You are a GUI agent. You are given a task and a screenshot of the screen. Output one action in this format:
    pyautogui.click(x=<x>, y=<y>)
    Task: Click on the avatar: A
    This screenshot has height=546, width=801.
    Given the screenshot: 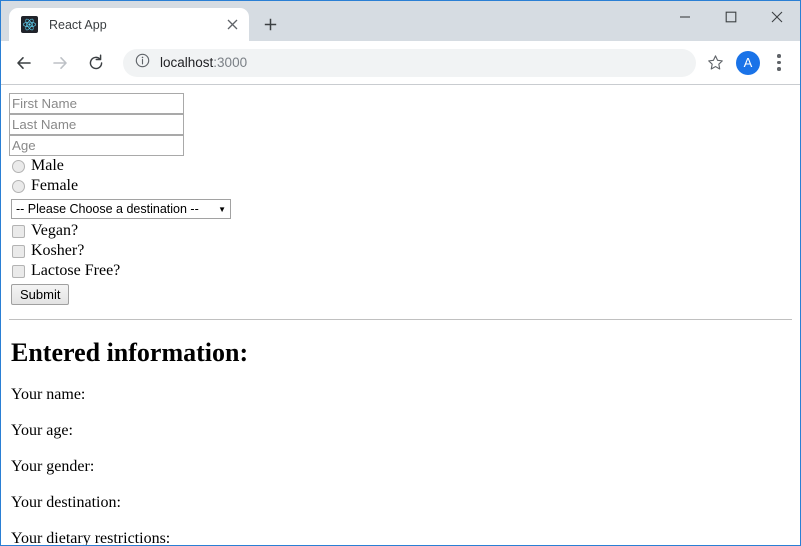 What is the action you would take?
    pyautogui.click(x=748, y=62)
    